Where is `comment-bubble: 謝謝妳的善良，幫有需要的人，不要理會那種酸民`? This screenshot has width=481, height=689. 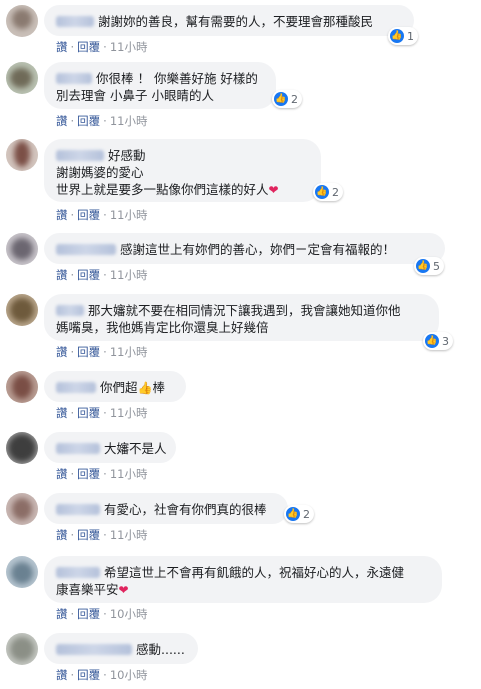
comment-bubble: 謝謝妳的善良，幫有需要的人，不要理會那種酸民 is located at coordinates (229, 20).